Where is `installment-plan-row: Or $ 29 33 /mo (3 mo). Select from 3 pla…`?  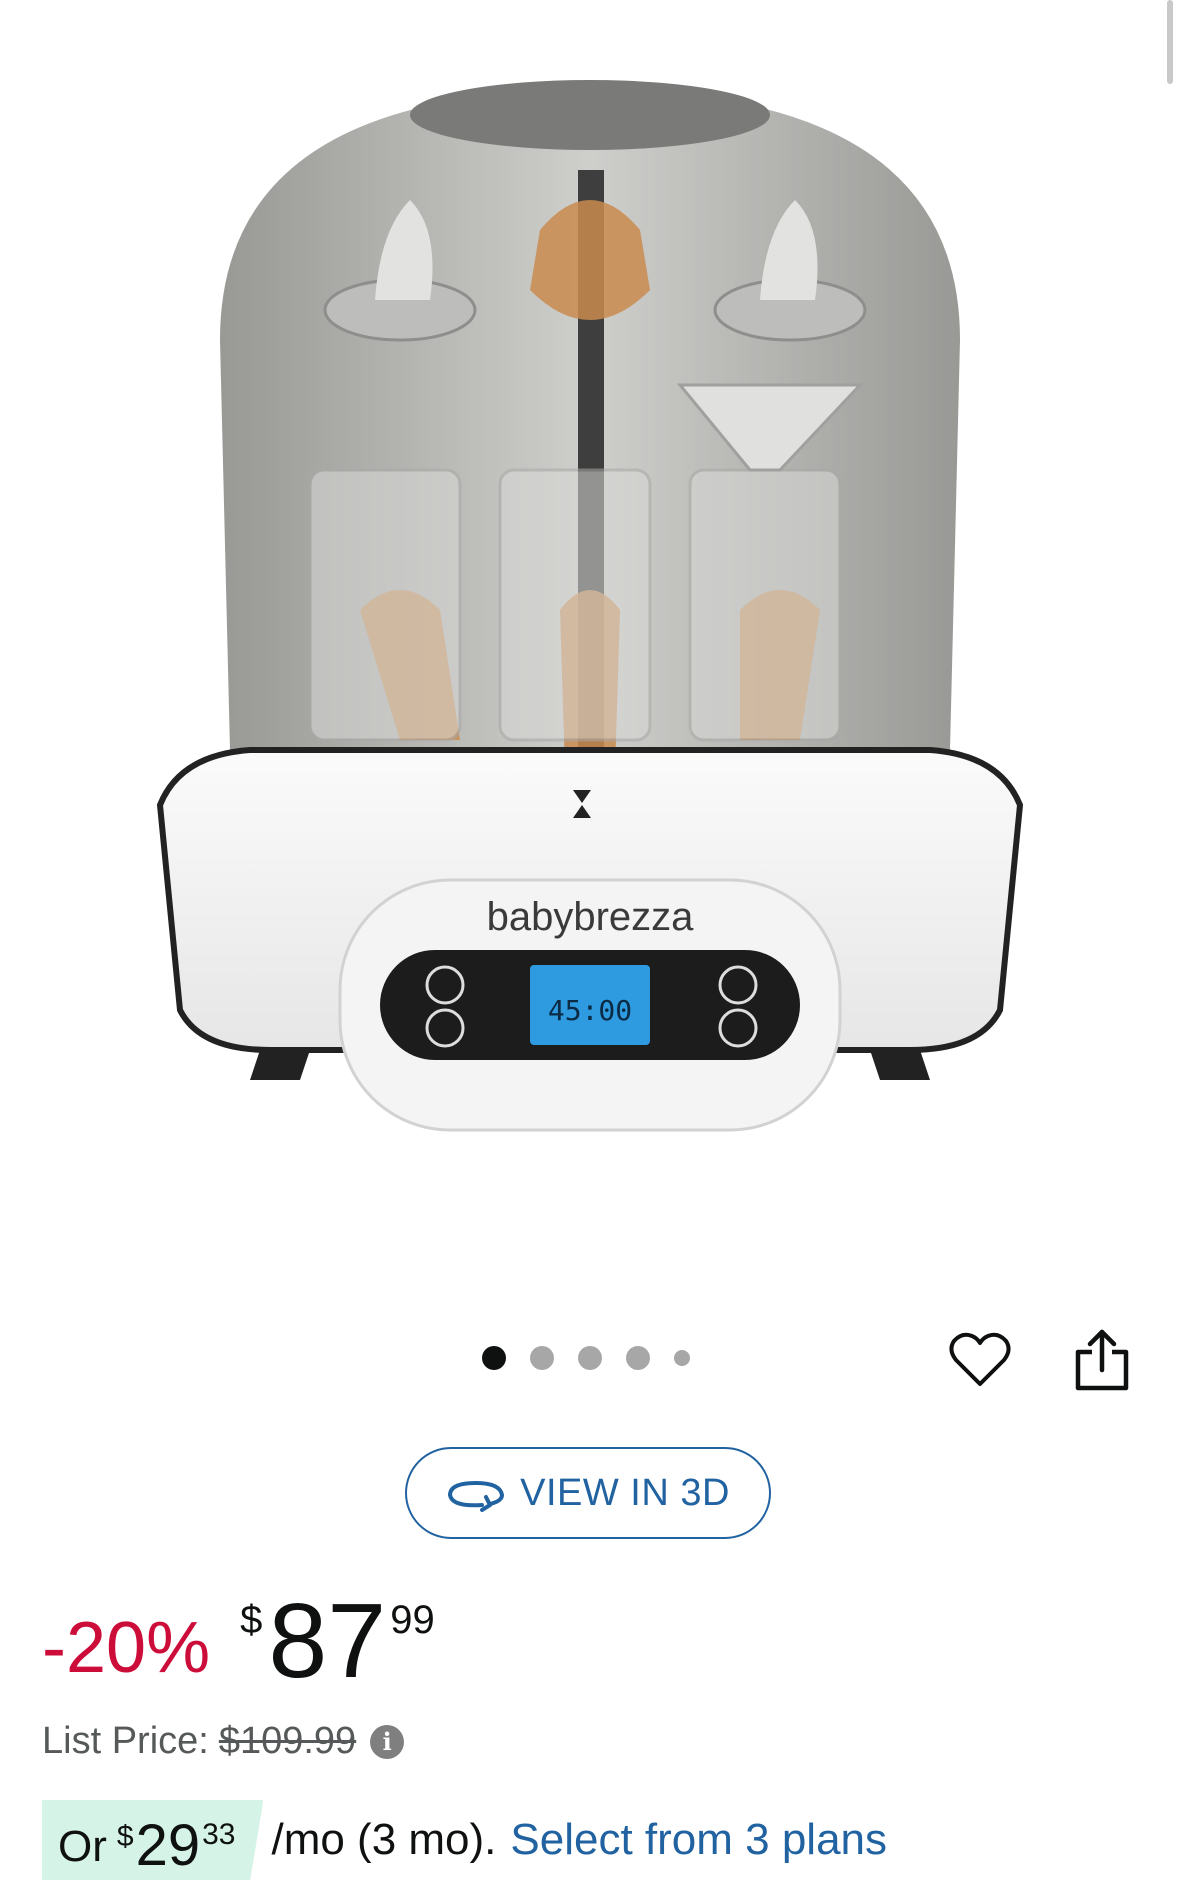 installment-plan-row: Or $ 29 33 /mo (3 mo). Select from 3 pla… is located at coordinates (464, 1840).